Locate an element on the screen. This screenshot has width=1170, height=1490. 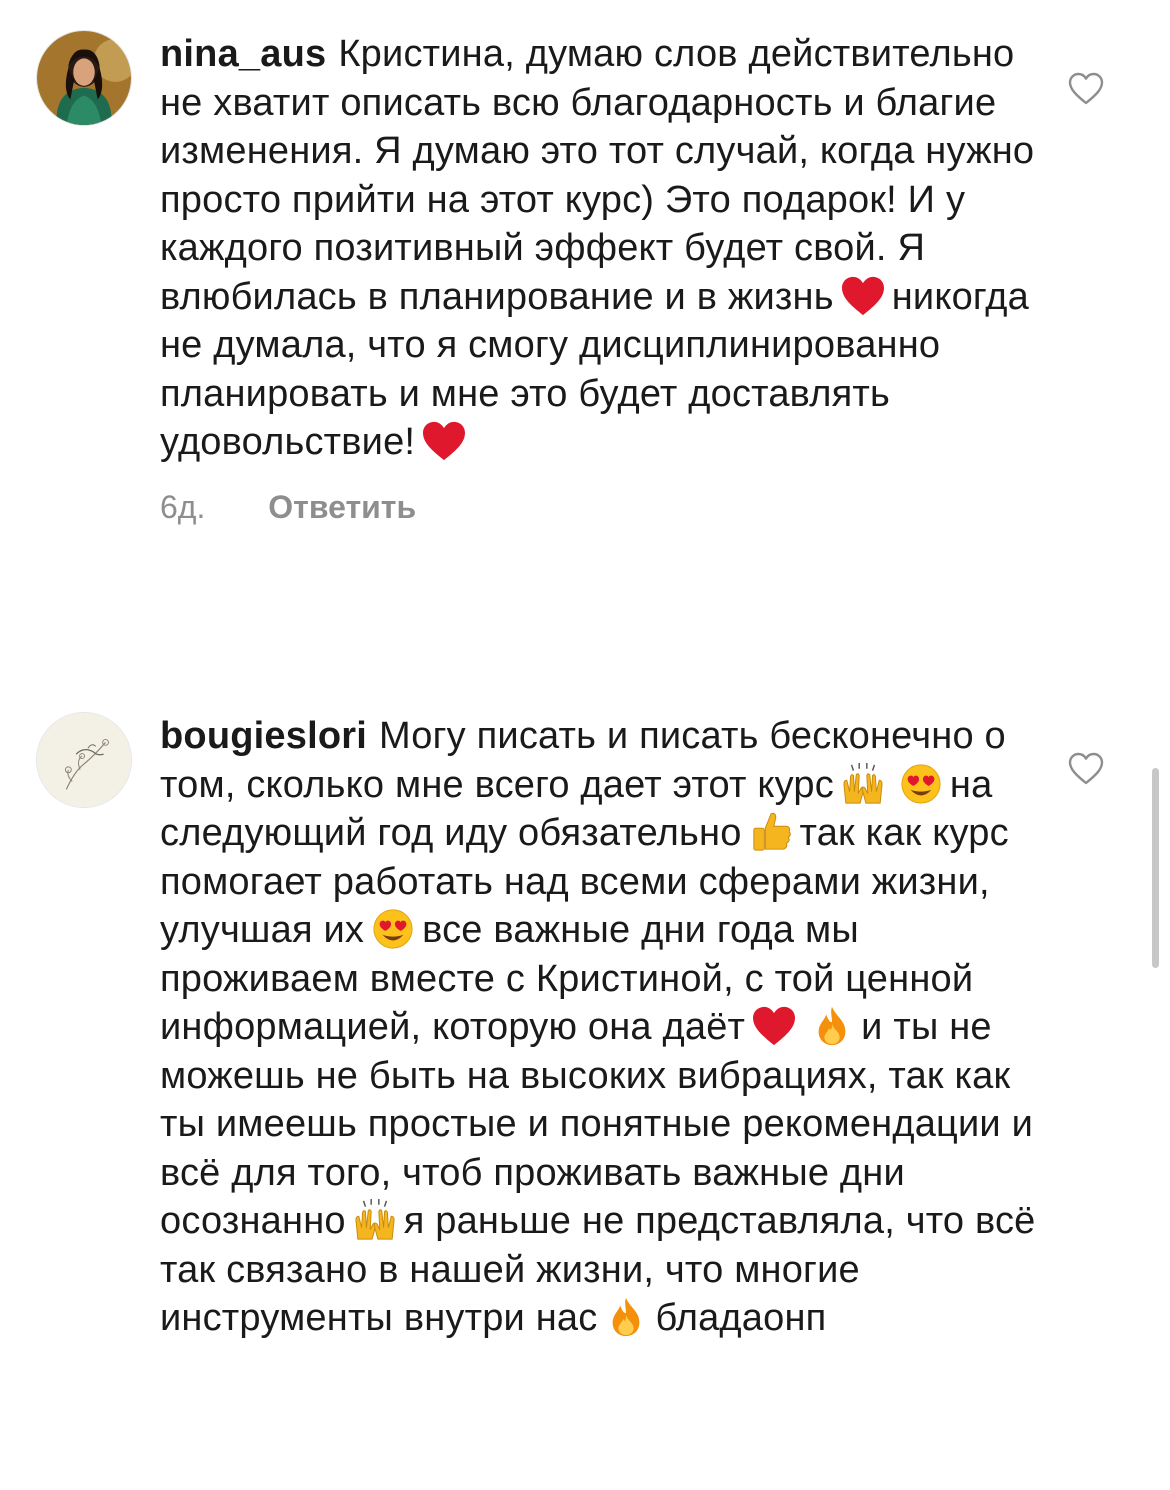
floral-logo-avatar is located at coordinates (84, 760).